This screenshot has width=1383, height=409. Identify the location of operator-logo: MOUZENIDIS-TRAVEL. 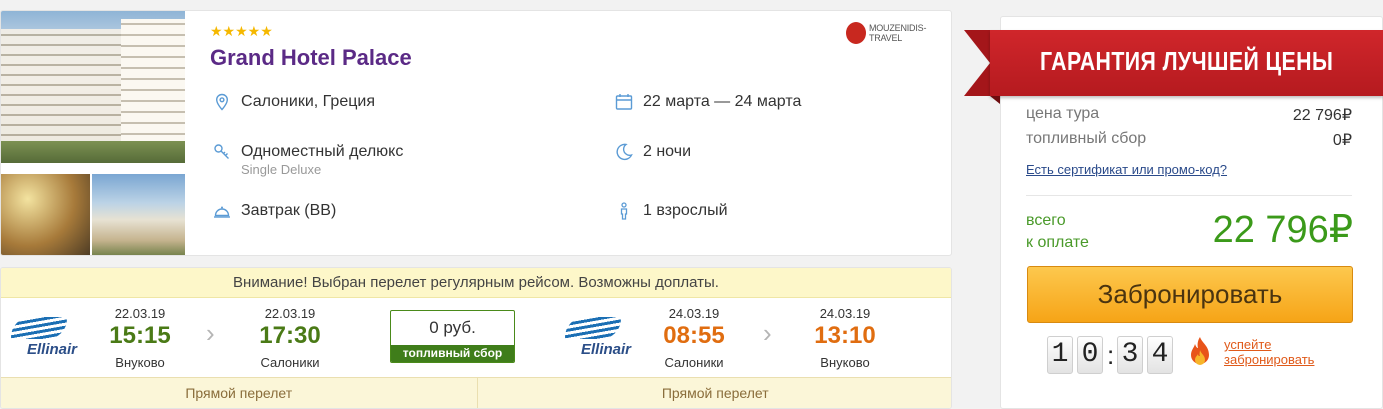
(898, 33).